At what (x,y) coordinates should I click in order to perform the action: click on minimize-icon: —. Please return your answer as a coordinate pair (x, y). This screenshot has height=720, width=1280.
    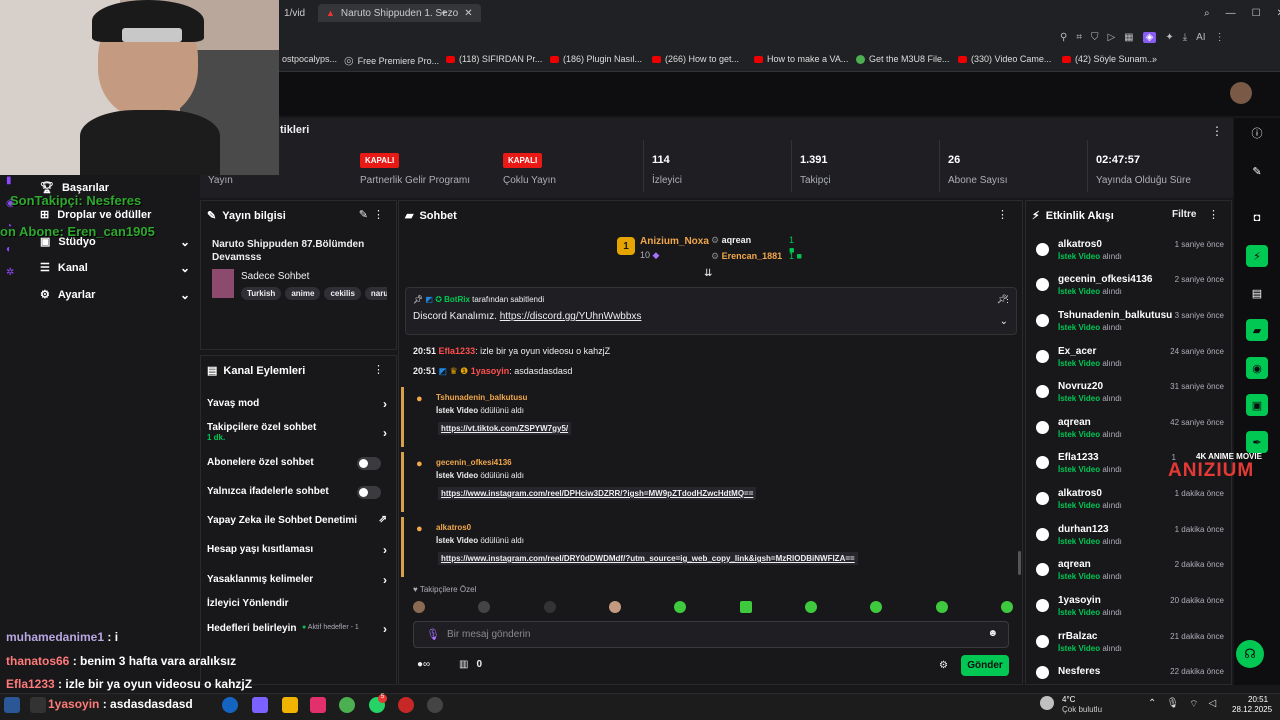
    Looking at the image, I should click on (1231, 13).